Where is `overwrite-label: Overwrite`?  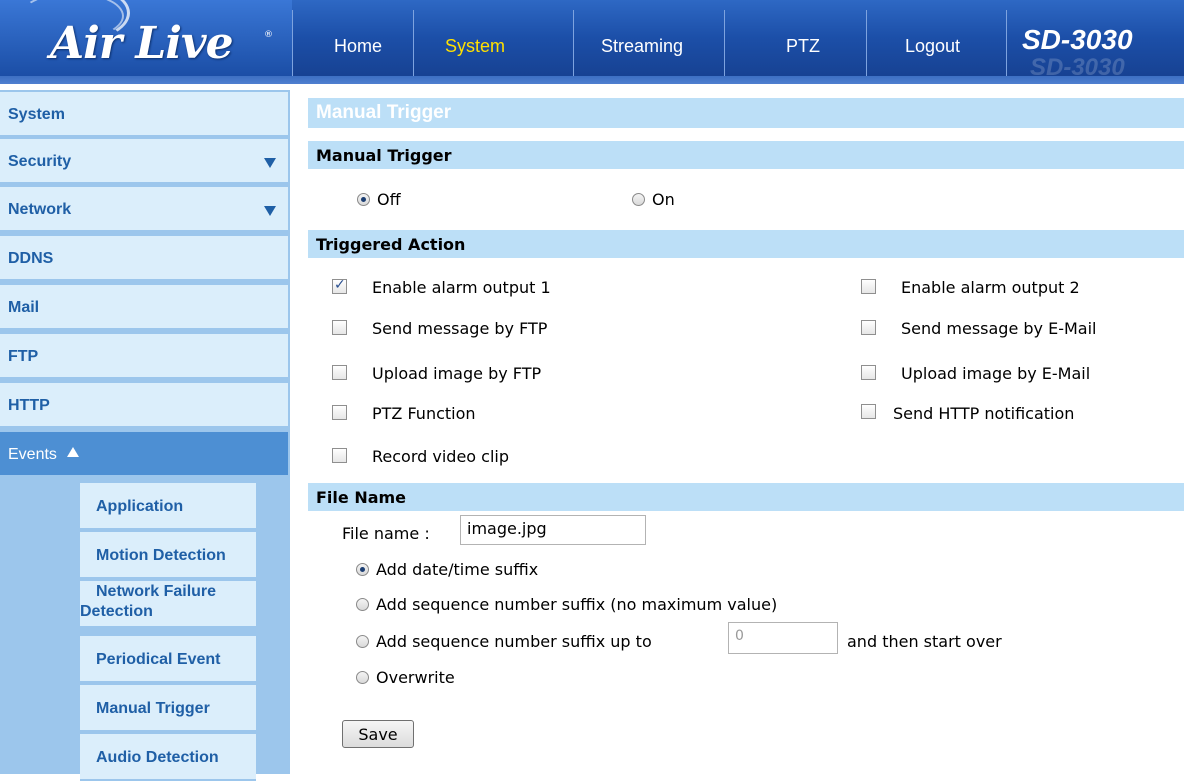
overwrite-label: Overwrite is located at coordinates (415, 677).